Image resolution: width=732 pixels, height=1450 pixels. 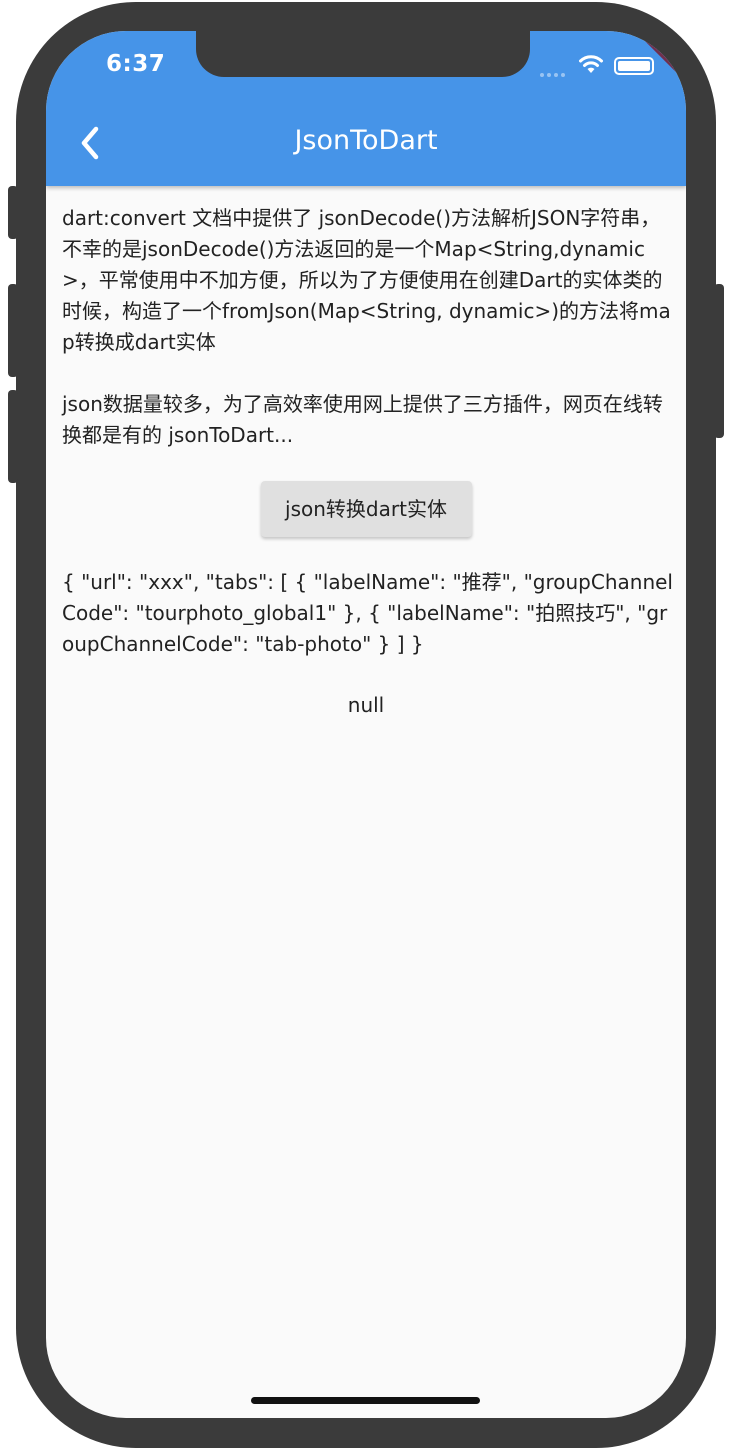 I want to click on convert-button: json转换dart实体, so click(x=366, y=509).